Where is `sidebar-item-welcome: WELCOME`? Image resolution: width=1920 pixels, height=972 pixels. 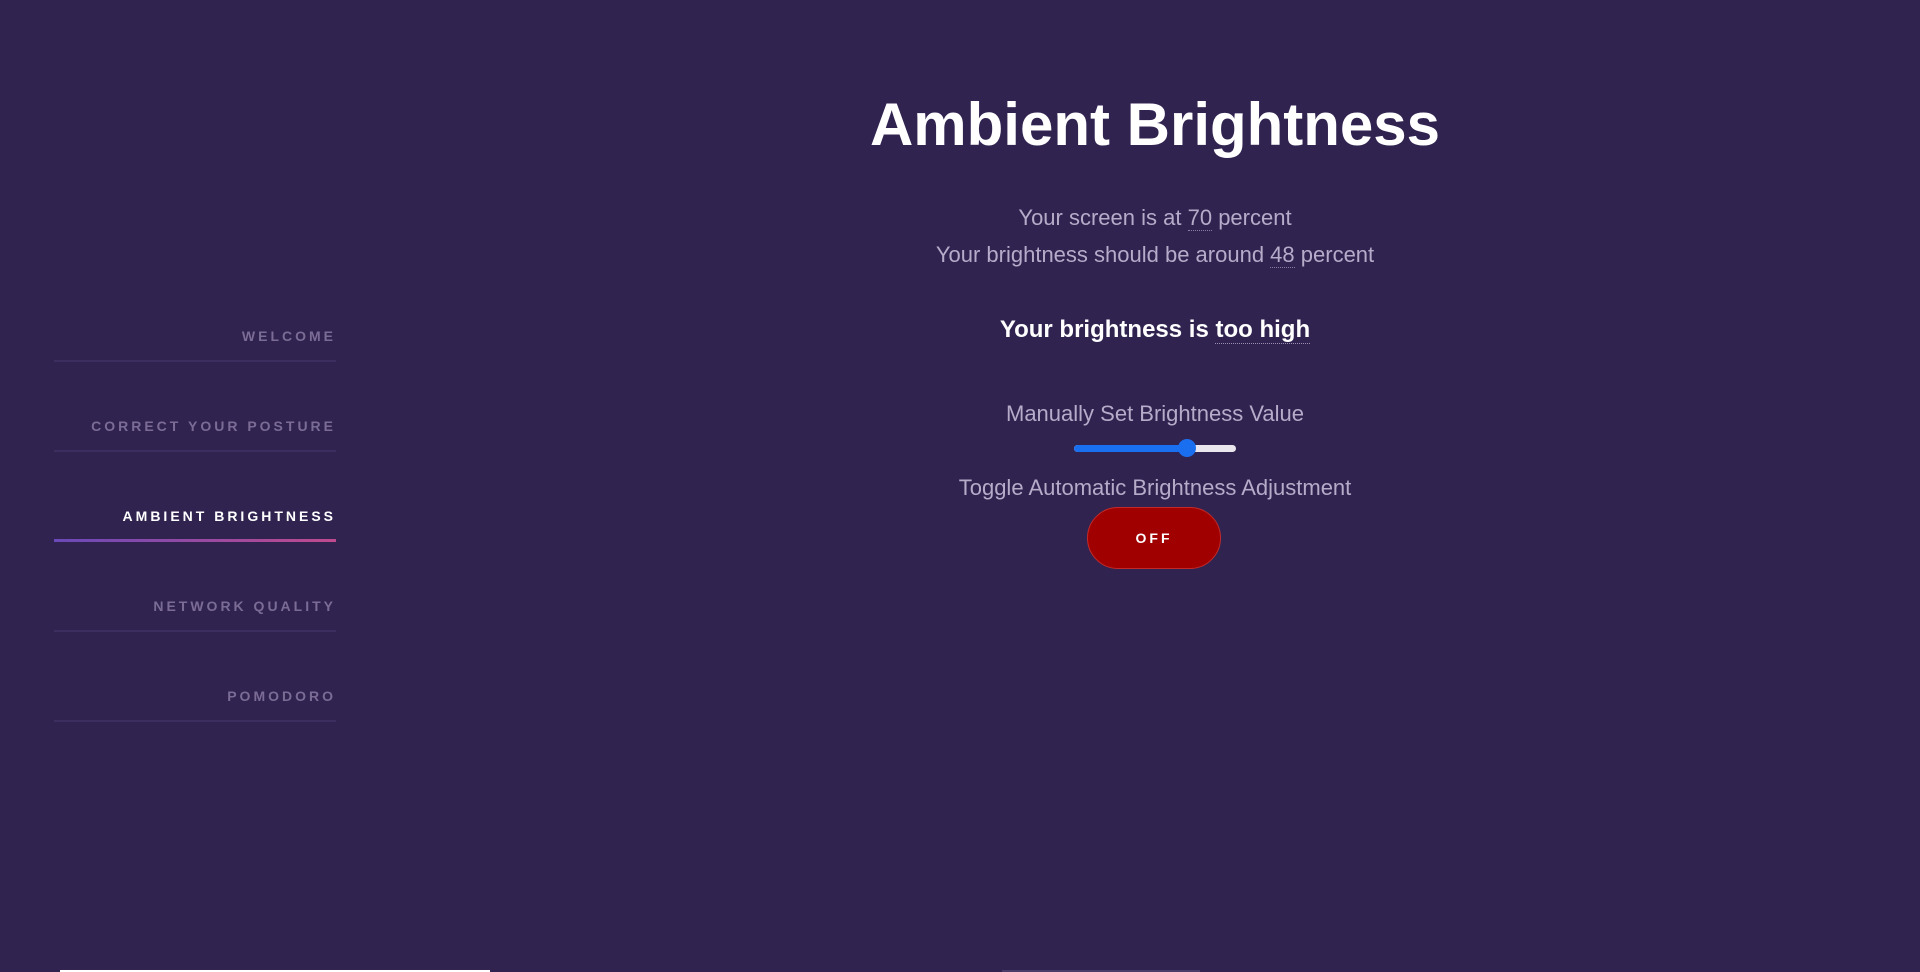
sidebar-item-welcome: WELCOME is located at coordinates (195, 317).